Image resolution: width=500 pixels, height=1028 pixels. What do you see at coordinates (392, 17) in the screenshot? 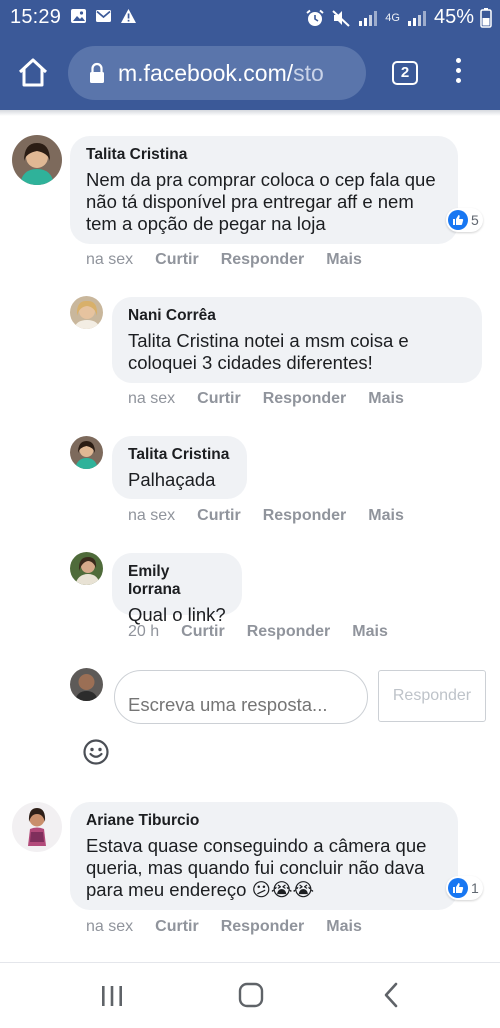
I see `network-type: 4G` at bounding box center [392, 17].